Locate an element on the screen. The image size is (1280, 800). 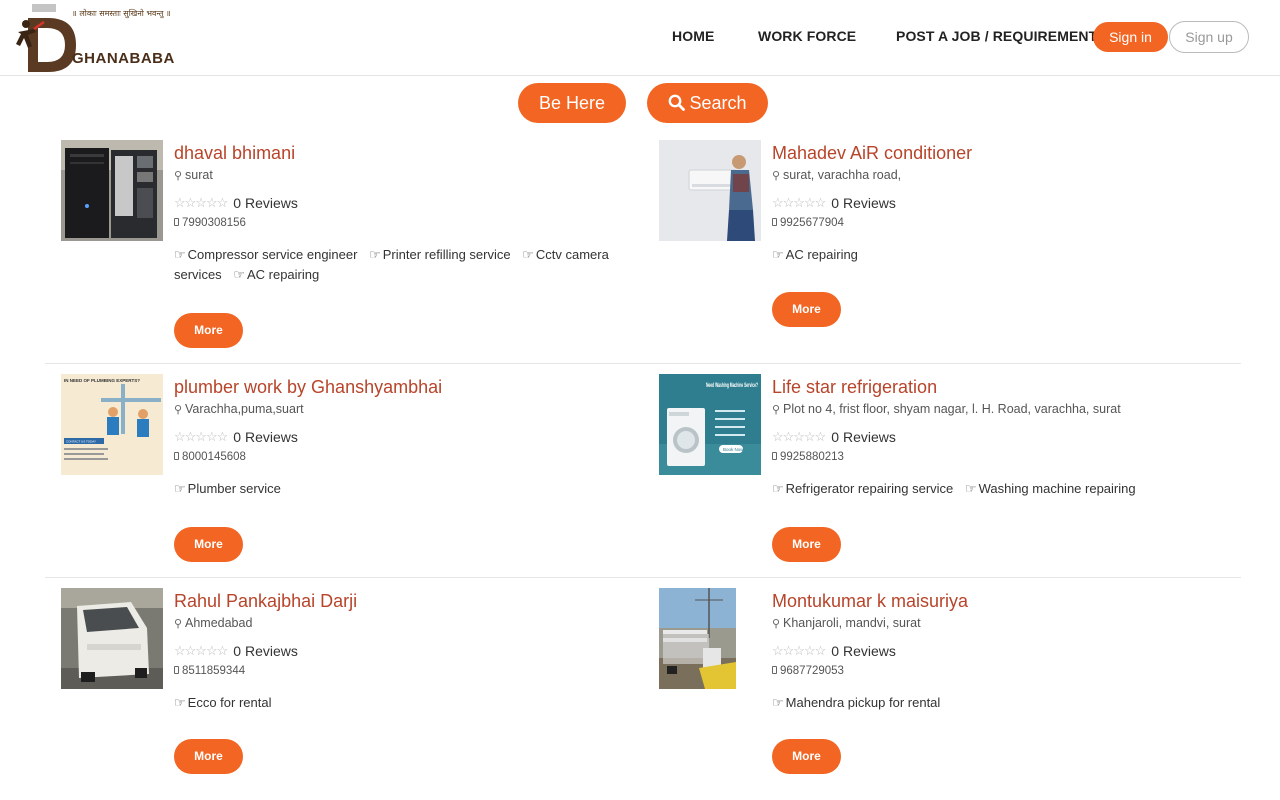
listing-services: ☞ Ecco for rental is located at coordinates (417, 703).